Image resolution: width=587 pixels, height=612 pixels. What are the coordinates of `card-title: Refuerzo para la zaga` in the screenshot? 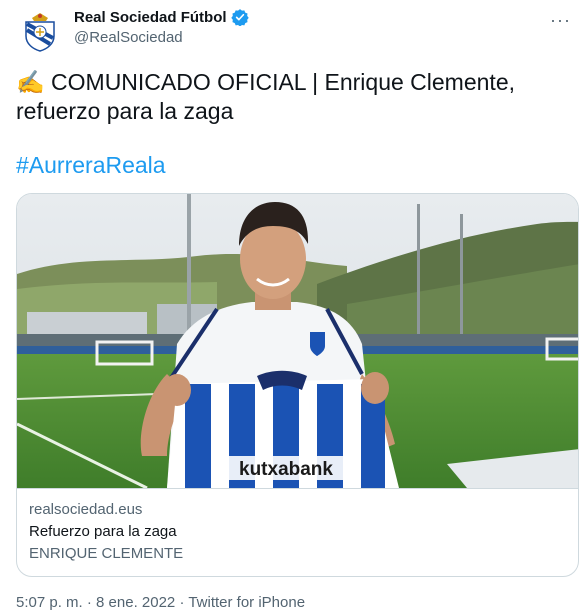 It's located at (103, 531).